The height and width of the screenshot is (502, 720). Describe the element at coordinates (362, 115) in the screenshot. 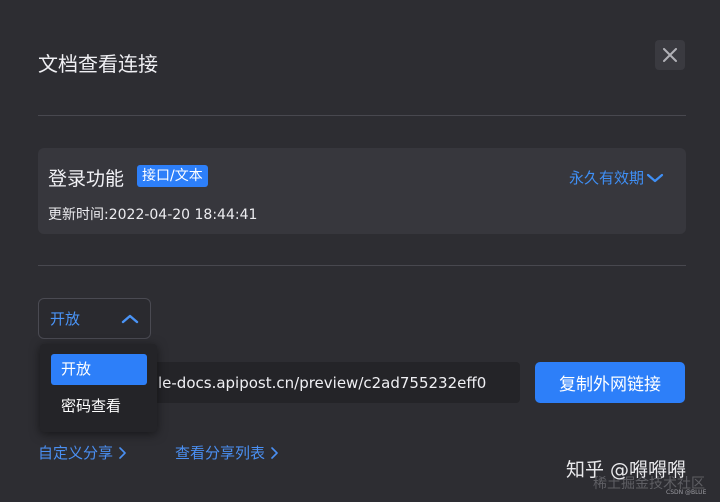

I see `divider-top` at that location.